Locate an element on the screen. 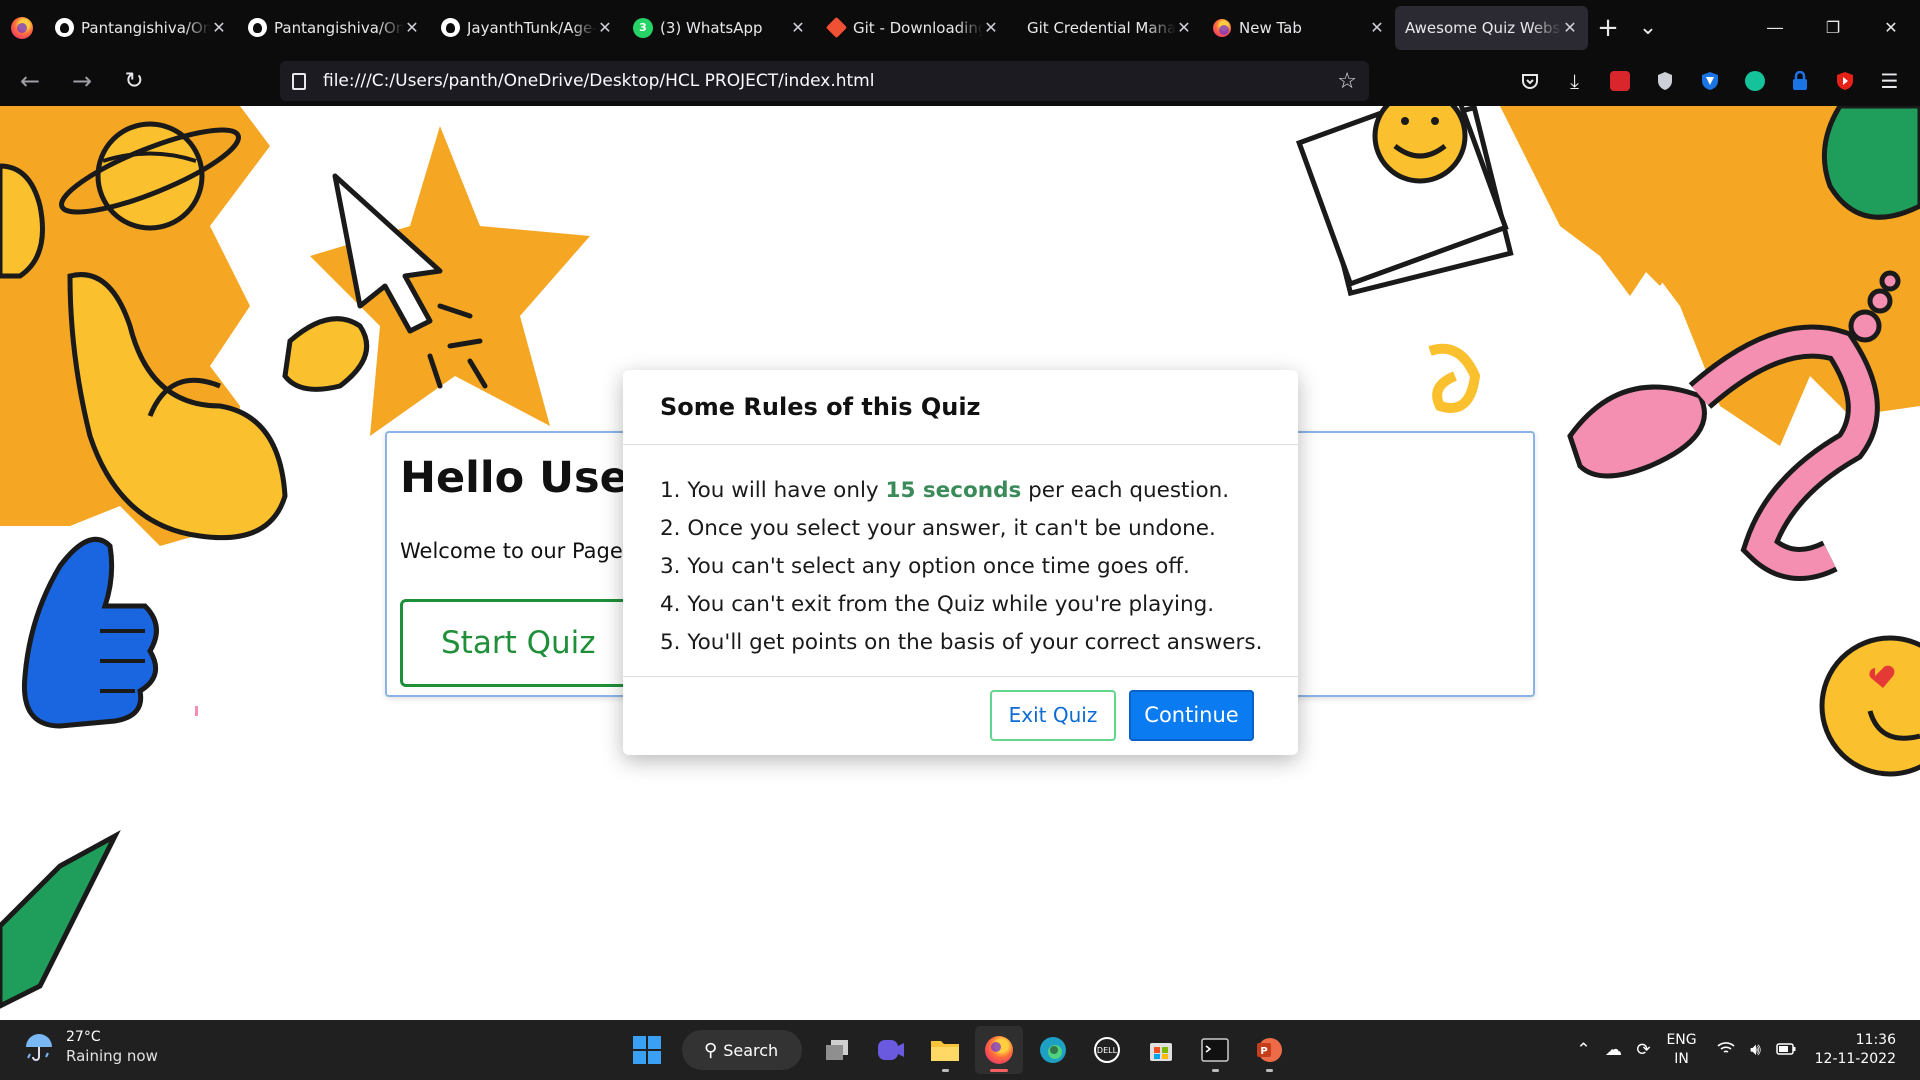 Image resolution: width=1920 pixels, height=1080 pixels. tab-title: New Tab is located at coordinates (1270, 27).